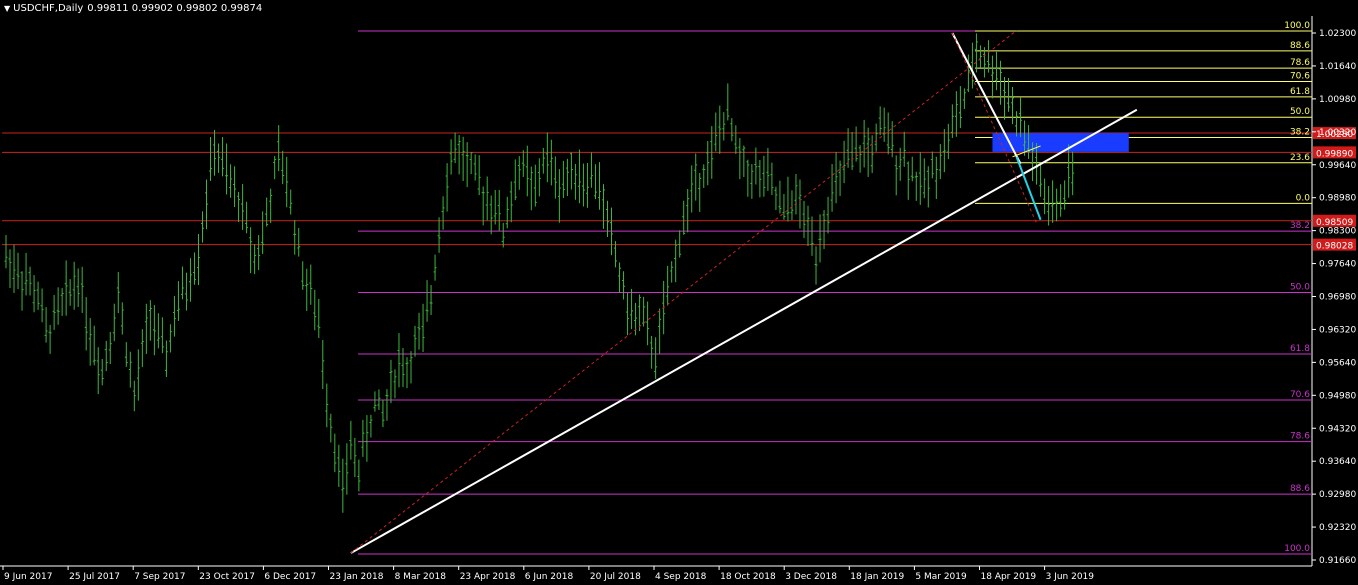 This screenshot has height=585, width=1358. I want to click on price-tick-label: 0.91660, so click(1337, 561).